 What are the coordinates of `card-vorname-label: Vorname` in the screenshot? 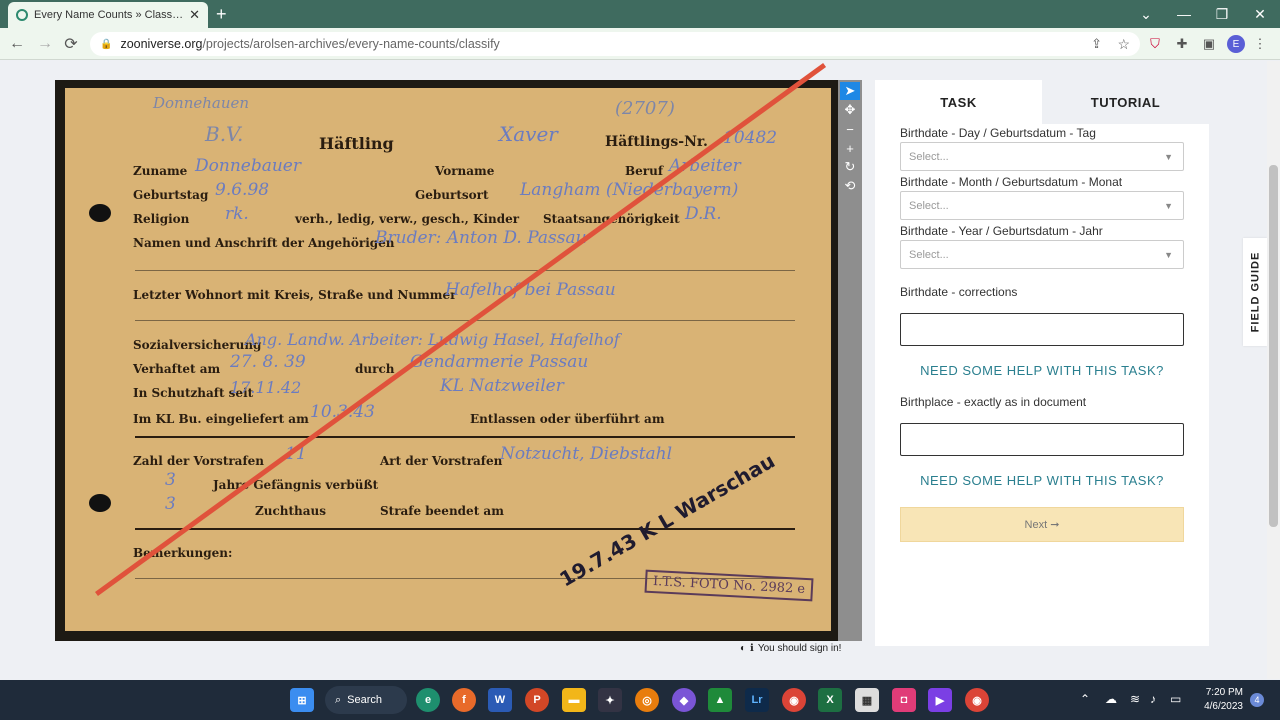 It's located at (465, 171).